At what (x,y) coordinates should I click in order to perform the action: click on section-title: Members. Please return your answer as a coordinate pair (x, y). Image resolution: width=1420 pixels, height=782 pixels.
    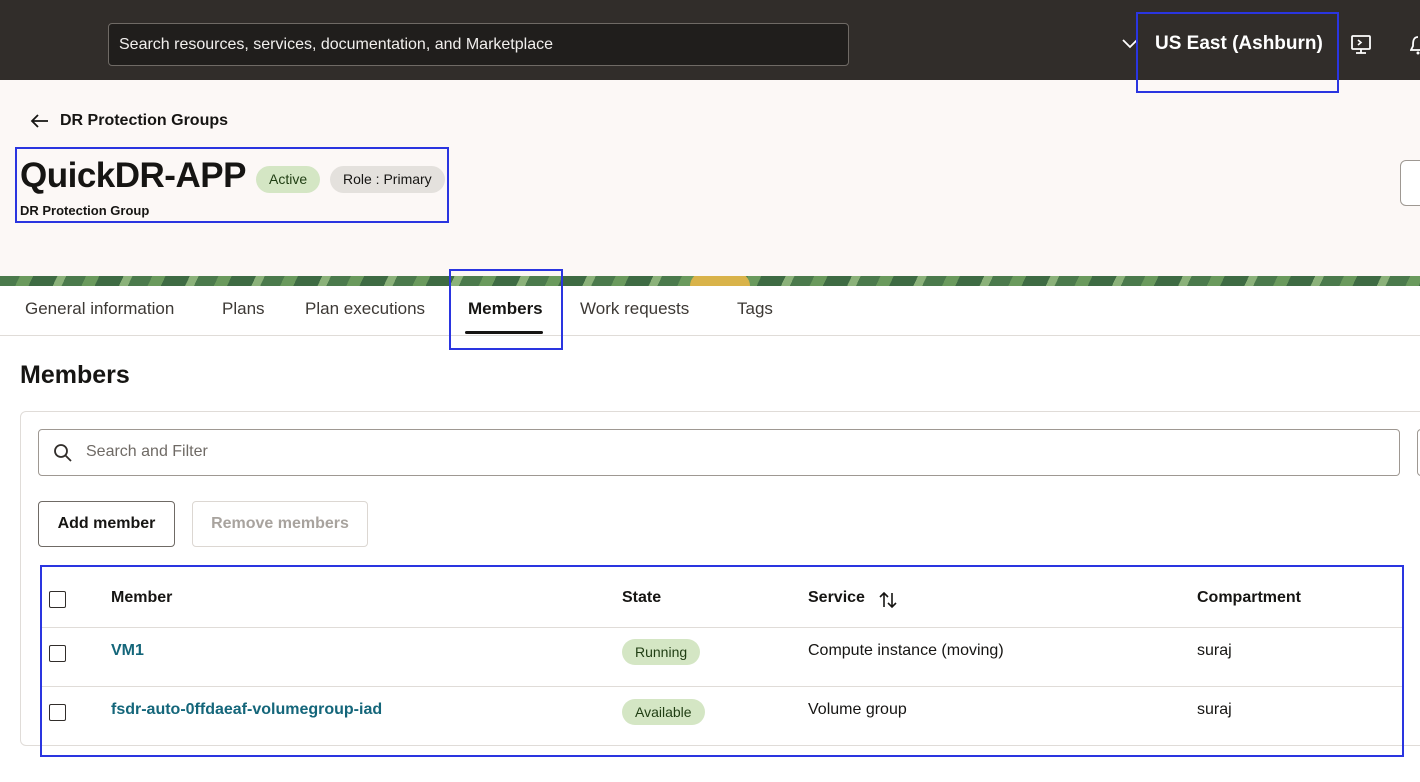
    Looking at the image, I should click on (75, 375).